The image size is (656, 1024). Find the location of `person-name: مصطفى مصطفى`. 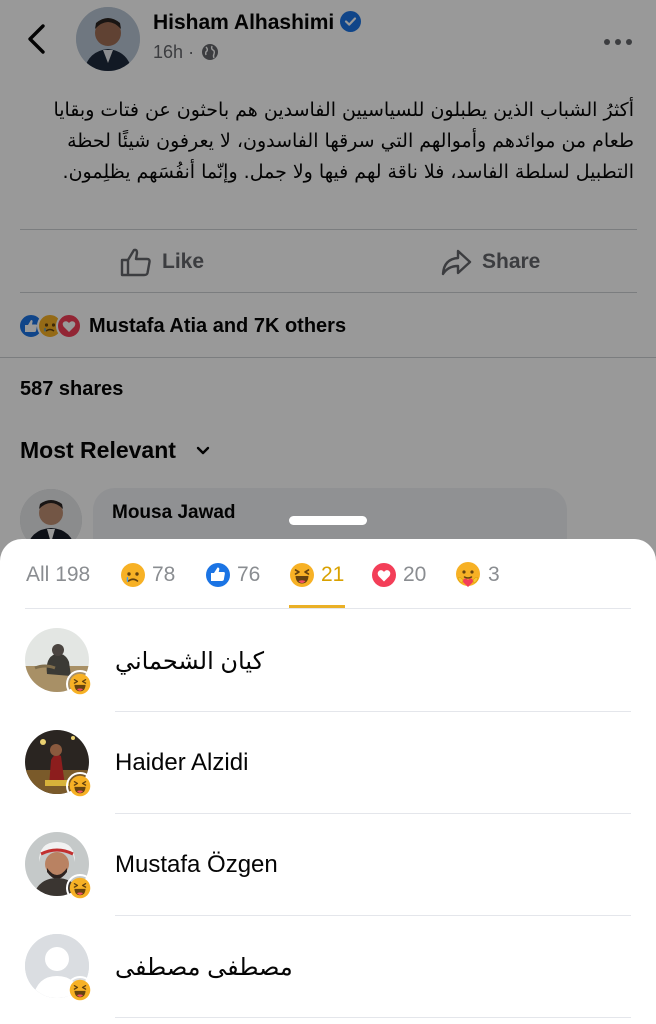

person-name: مصطفى مصطفى is located at coordinates (204, 967).